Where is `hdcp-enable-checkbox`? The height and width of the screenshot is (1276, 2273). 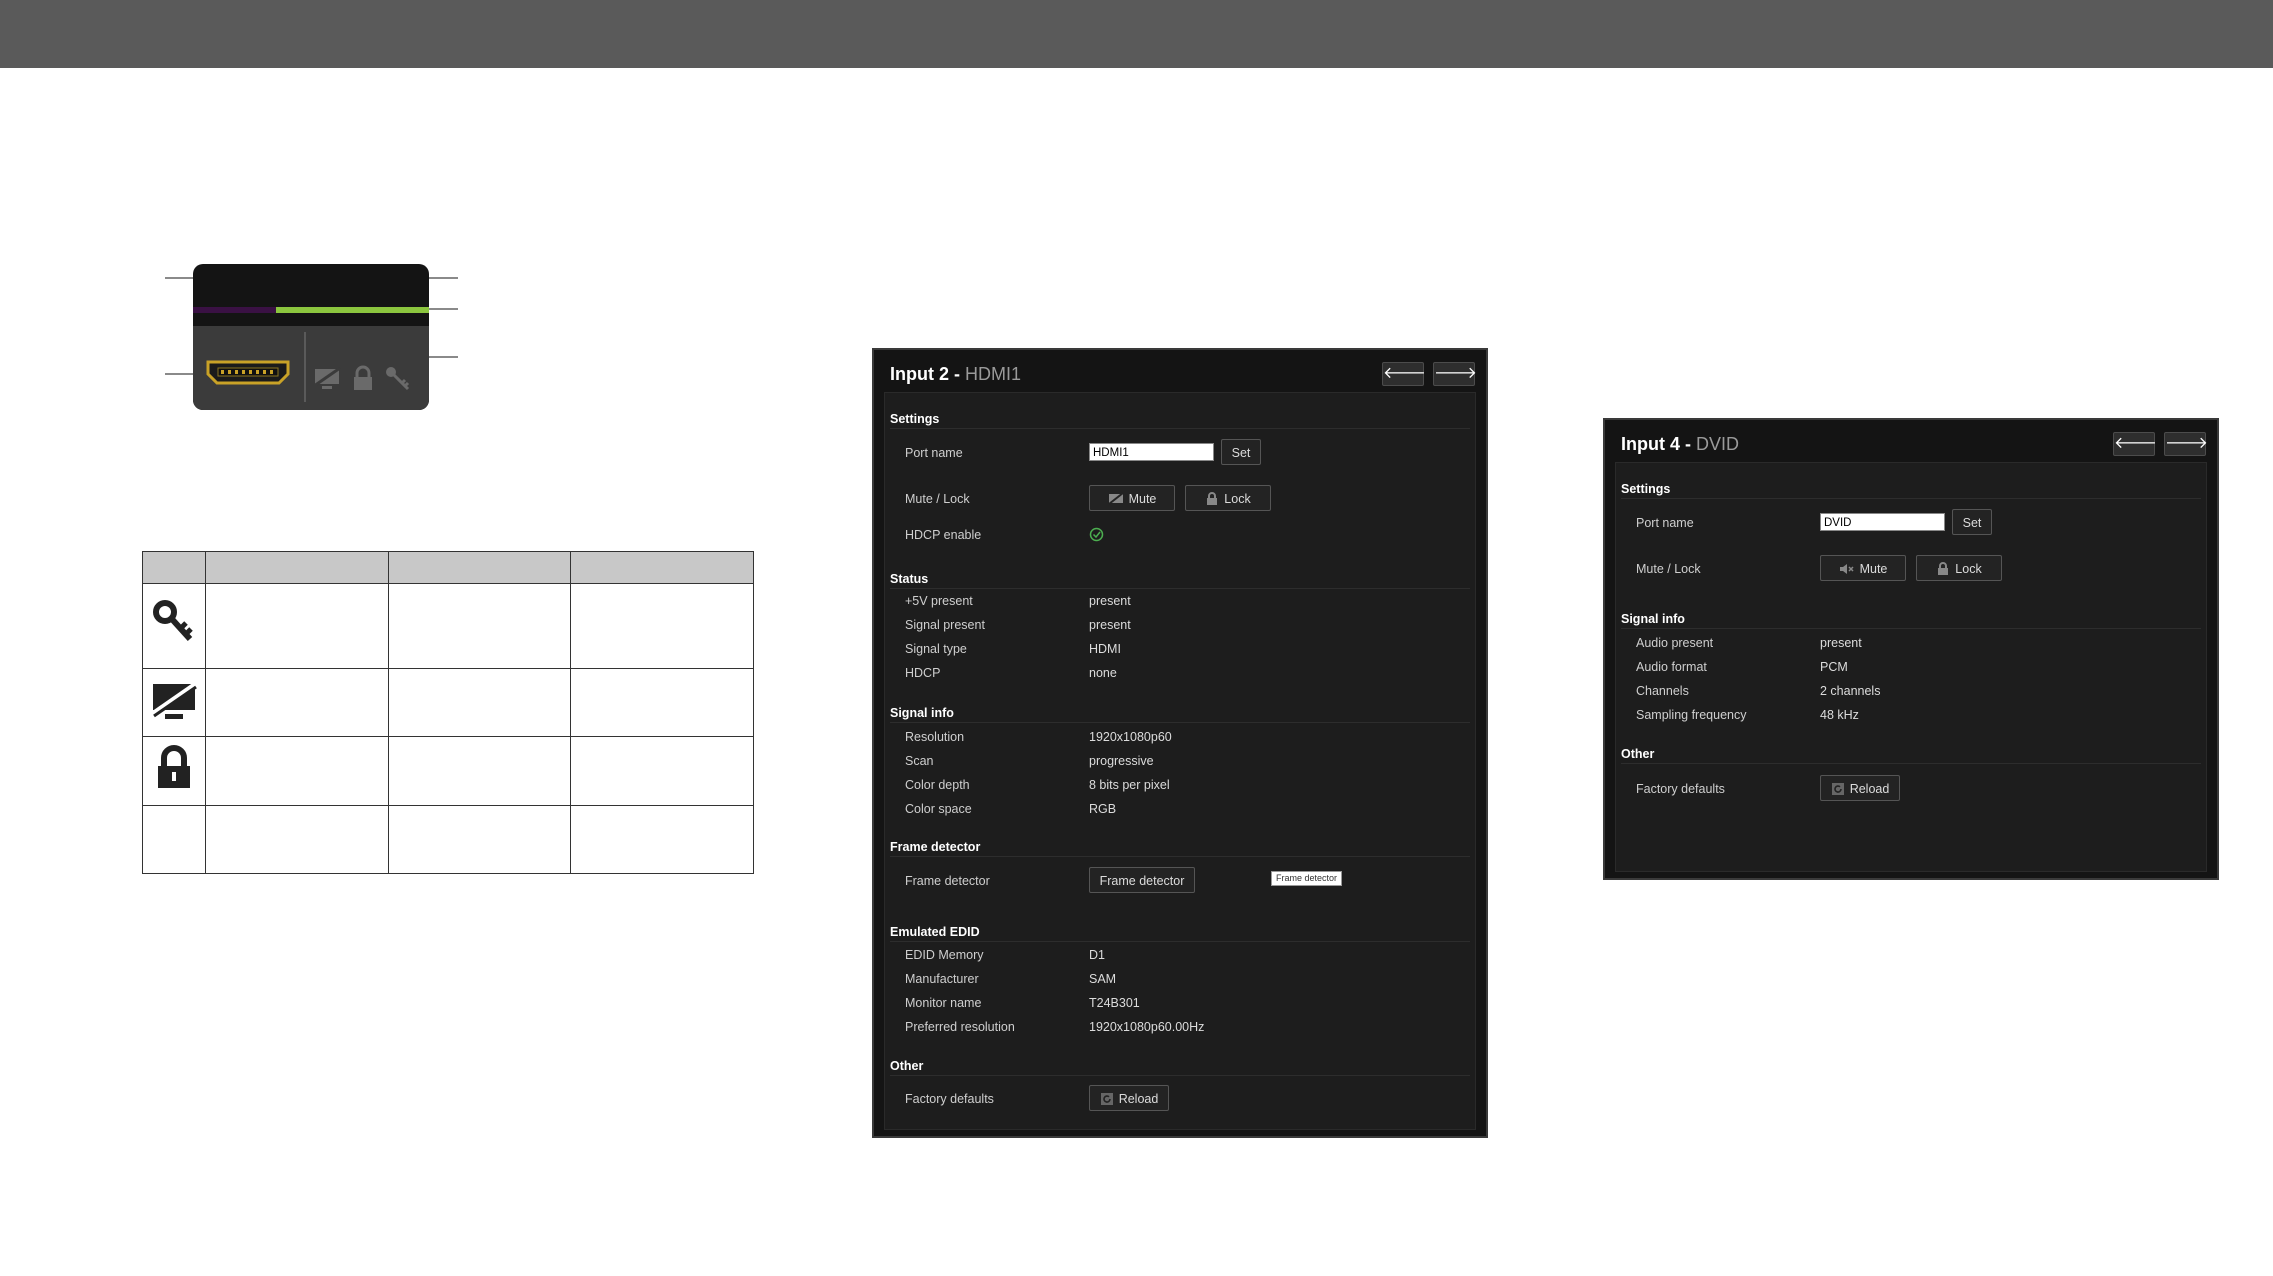 hdcp-enable-checkbox is located at coordinates (1096, 534).